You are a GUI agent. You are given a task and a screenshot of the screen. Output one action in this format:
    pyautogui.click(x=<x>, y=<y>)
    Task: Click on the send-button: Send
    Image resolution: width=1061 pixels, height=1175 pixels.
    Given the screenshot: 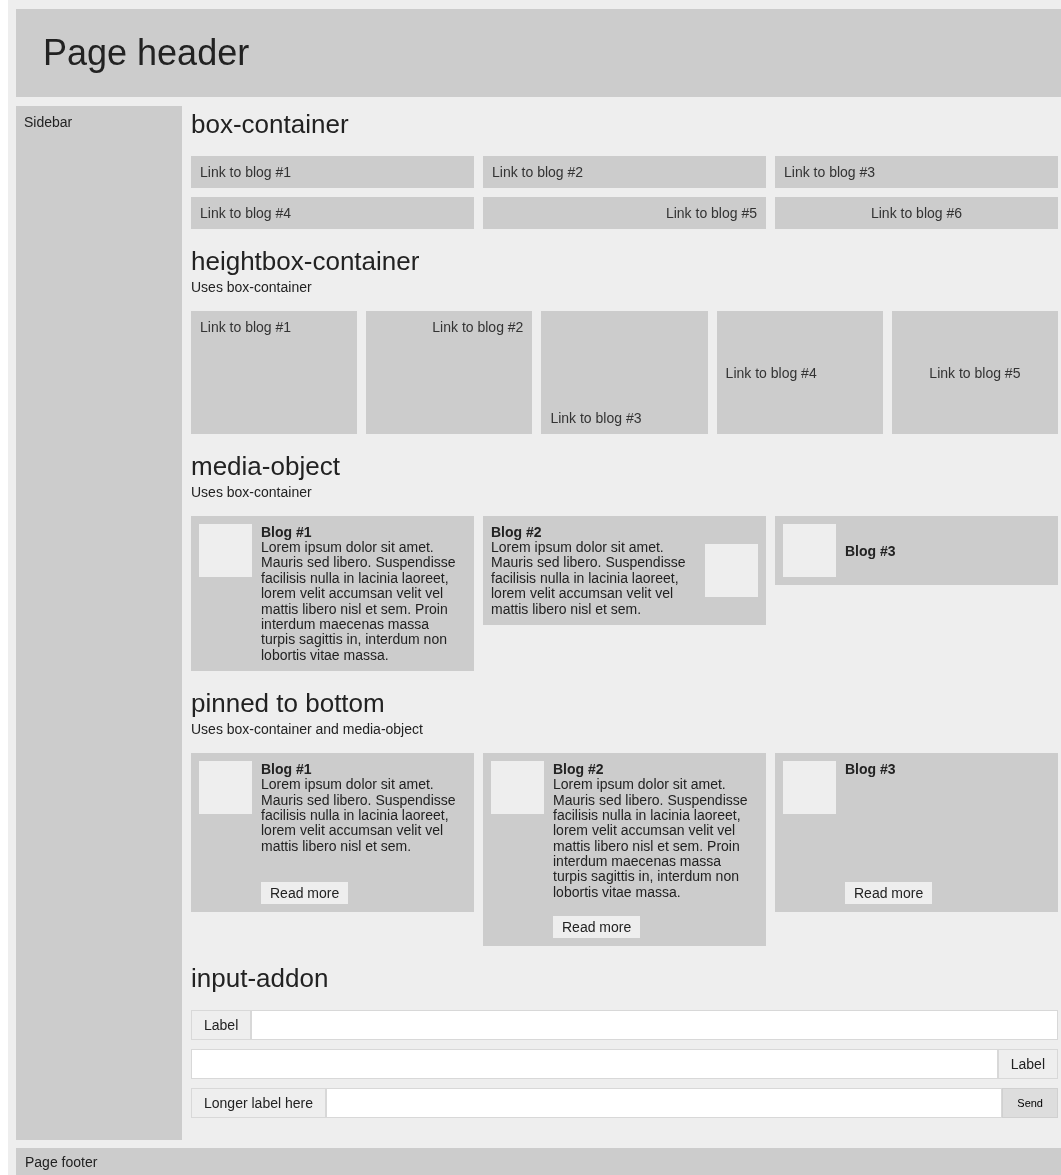 What is the action you would take?
    pyautogui.click(x=1030, y=1103)
    